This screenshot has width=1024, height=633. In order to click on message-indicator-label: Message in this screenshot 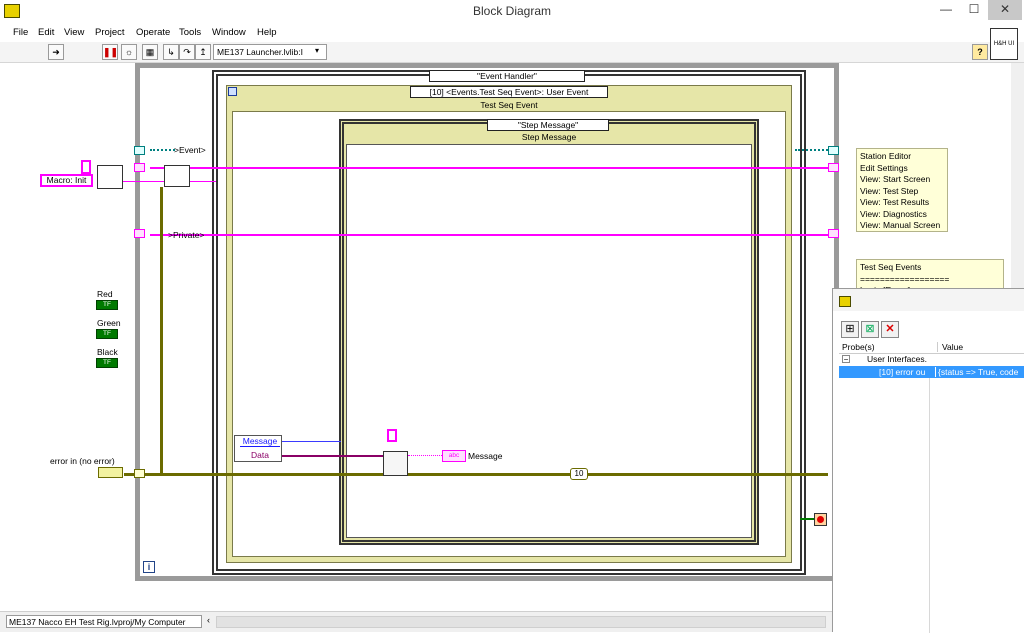, I will do `click(485, 456)`.